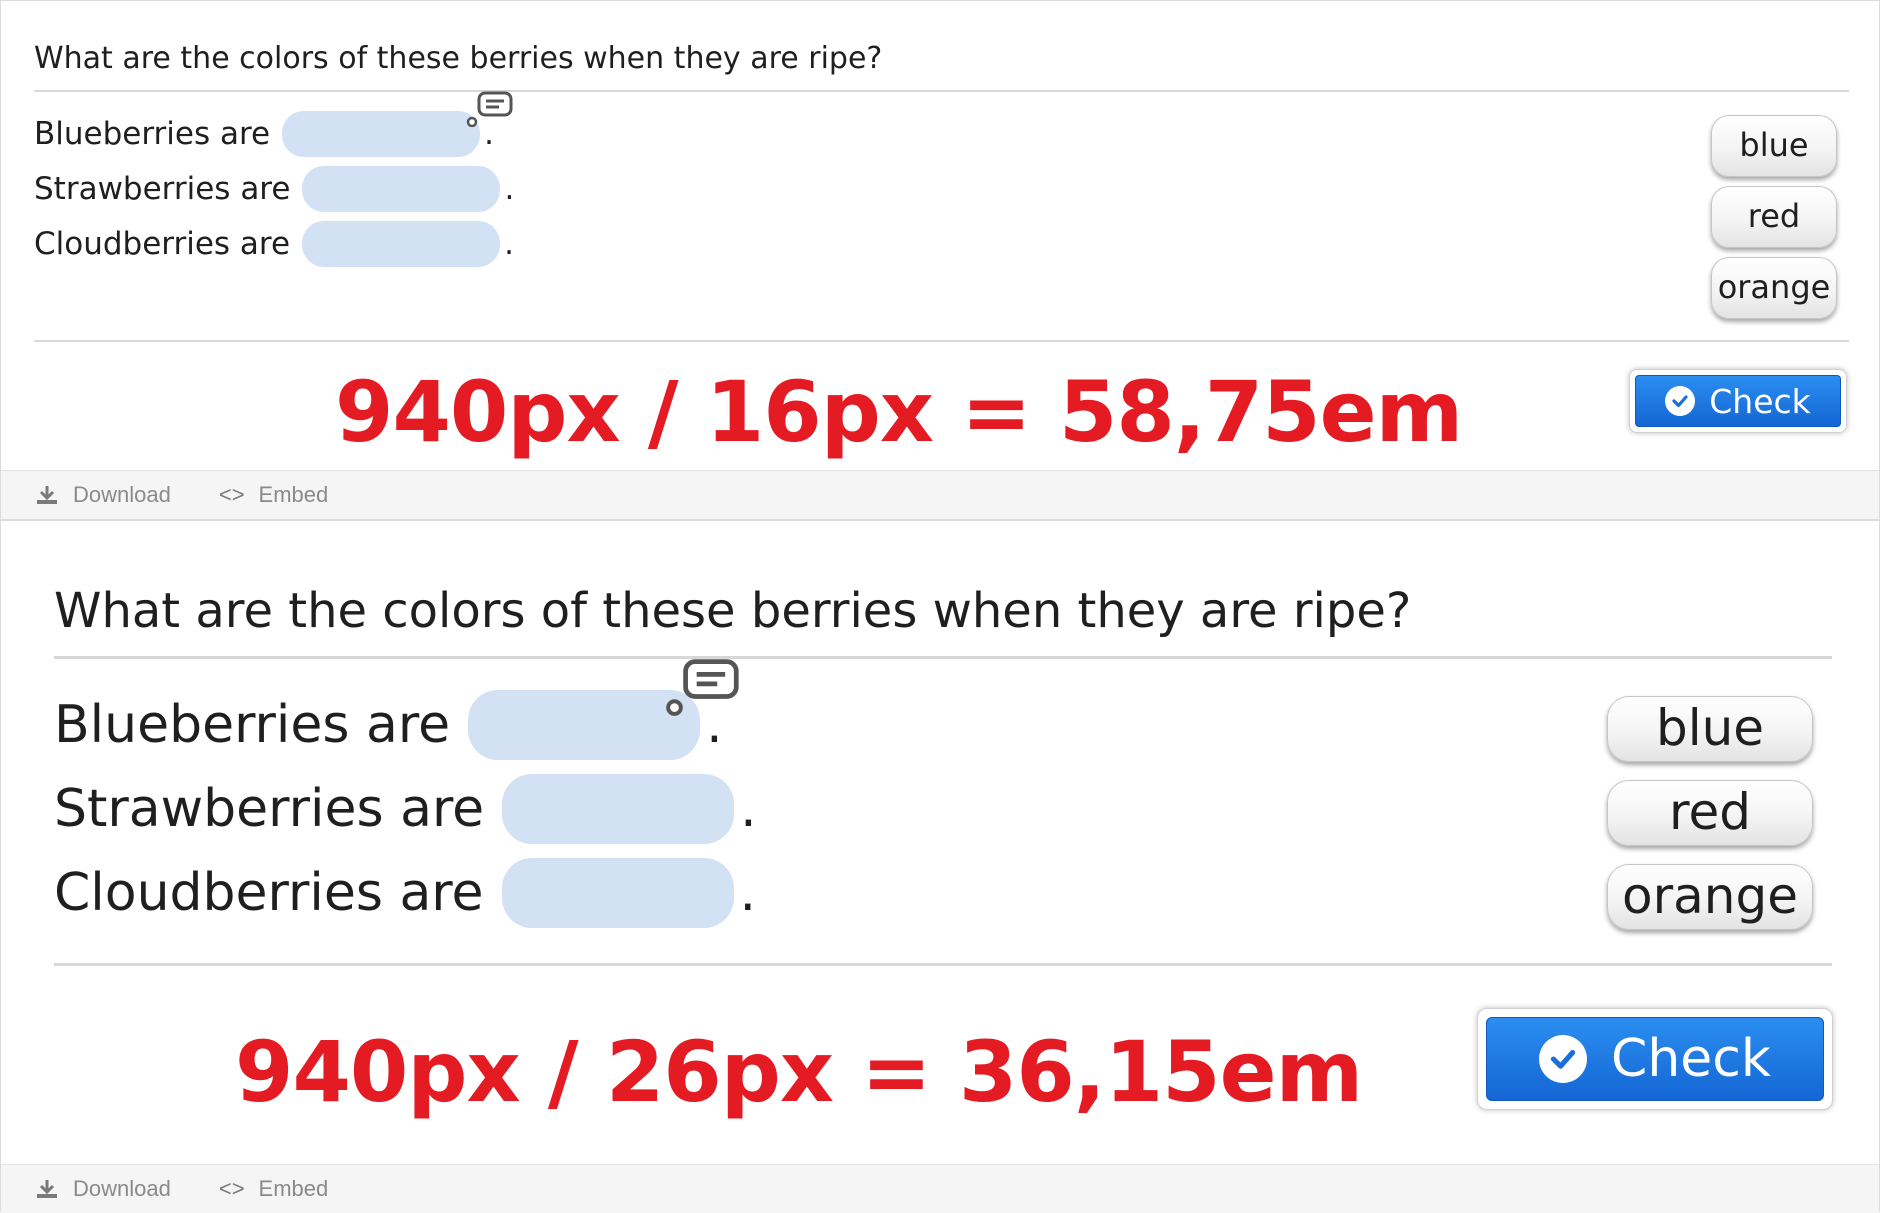 This screenshot has width=1882, height=1213. I want to click on drop-zone-blueberries, so click(381, 134).